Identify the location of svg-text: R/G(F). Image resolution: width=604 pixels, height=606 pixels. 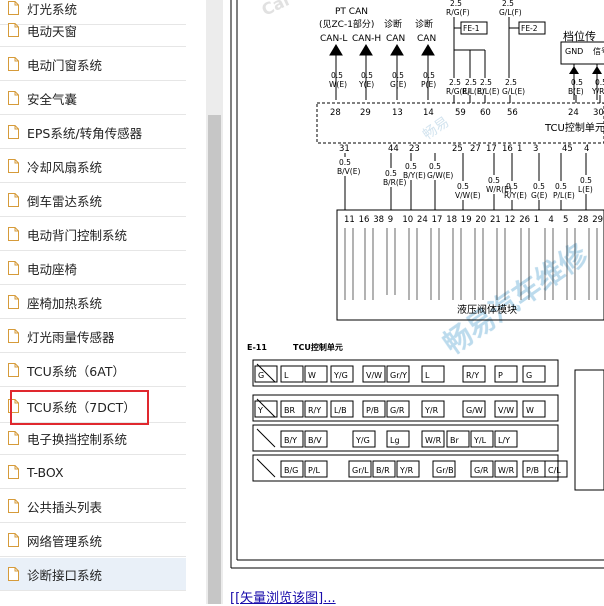
(458, 12).